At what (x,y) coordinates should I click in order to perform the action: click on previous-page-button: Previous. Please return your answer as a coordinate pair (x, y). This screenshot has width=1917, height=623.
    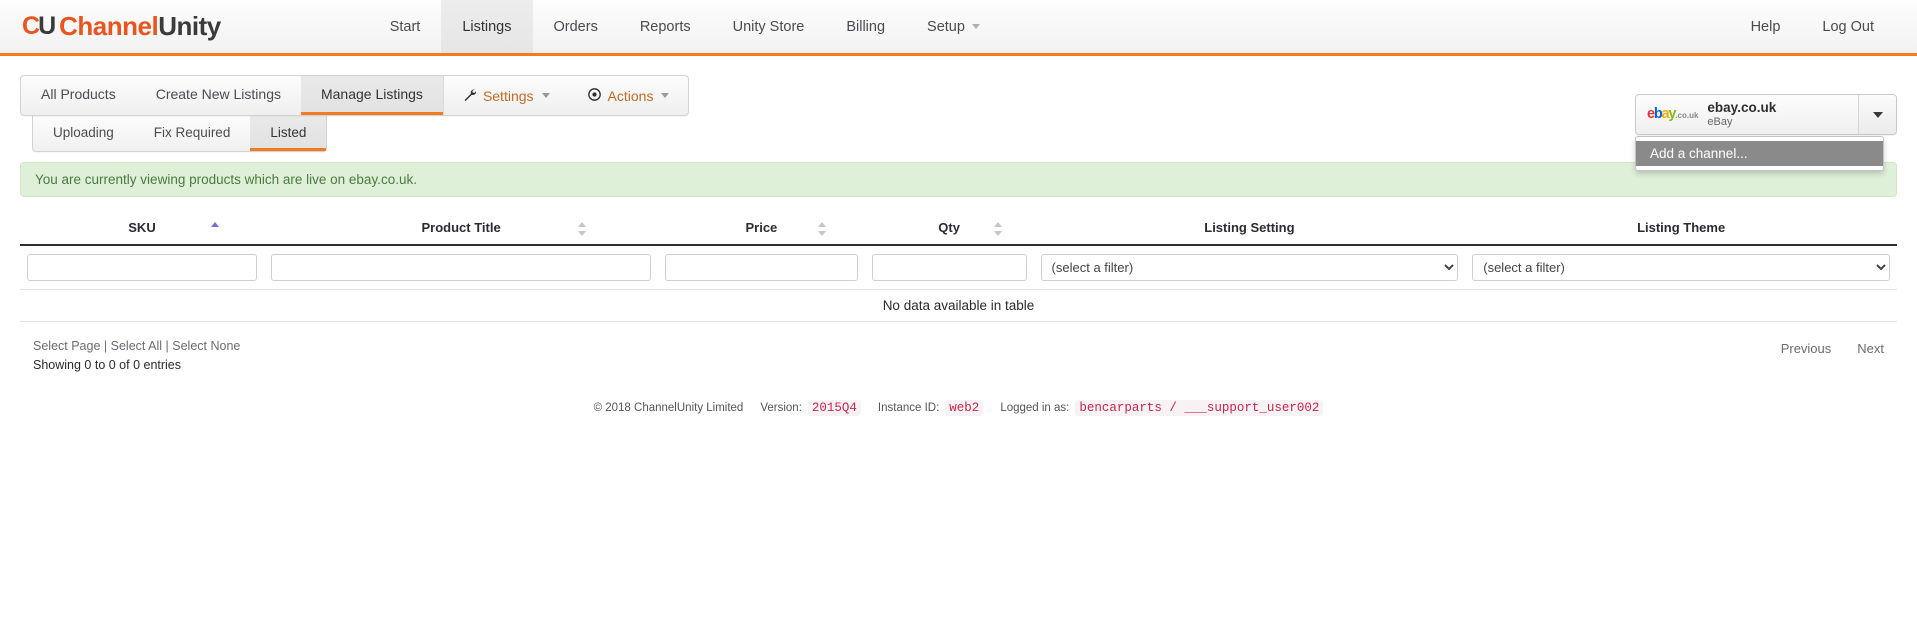
    Looking at the image, I should click on (1806, 348).